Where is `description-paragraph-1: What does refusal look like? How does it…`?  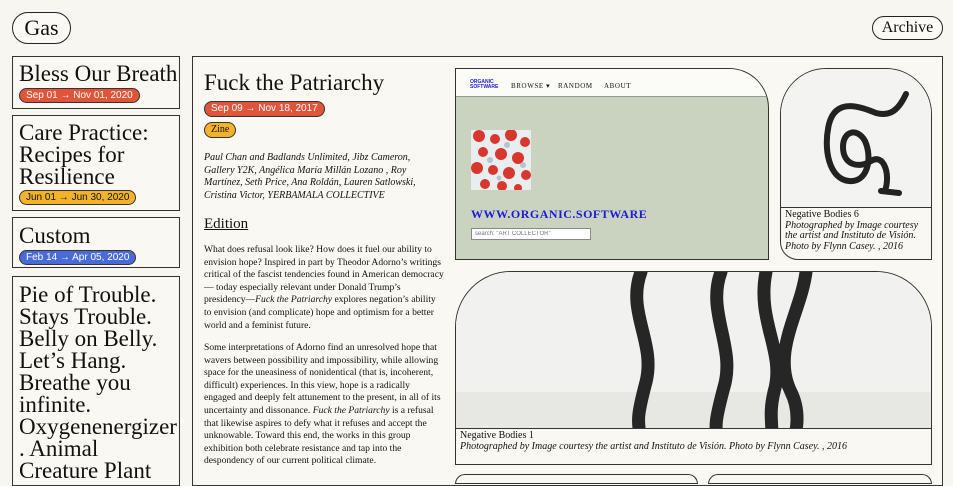 description-paragraph-1: What does refusal look like? How does it… is located at coordinates (324, 288).